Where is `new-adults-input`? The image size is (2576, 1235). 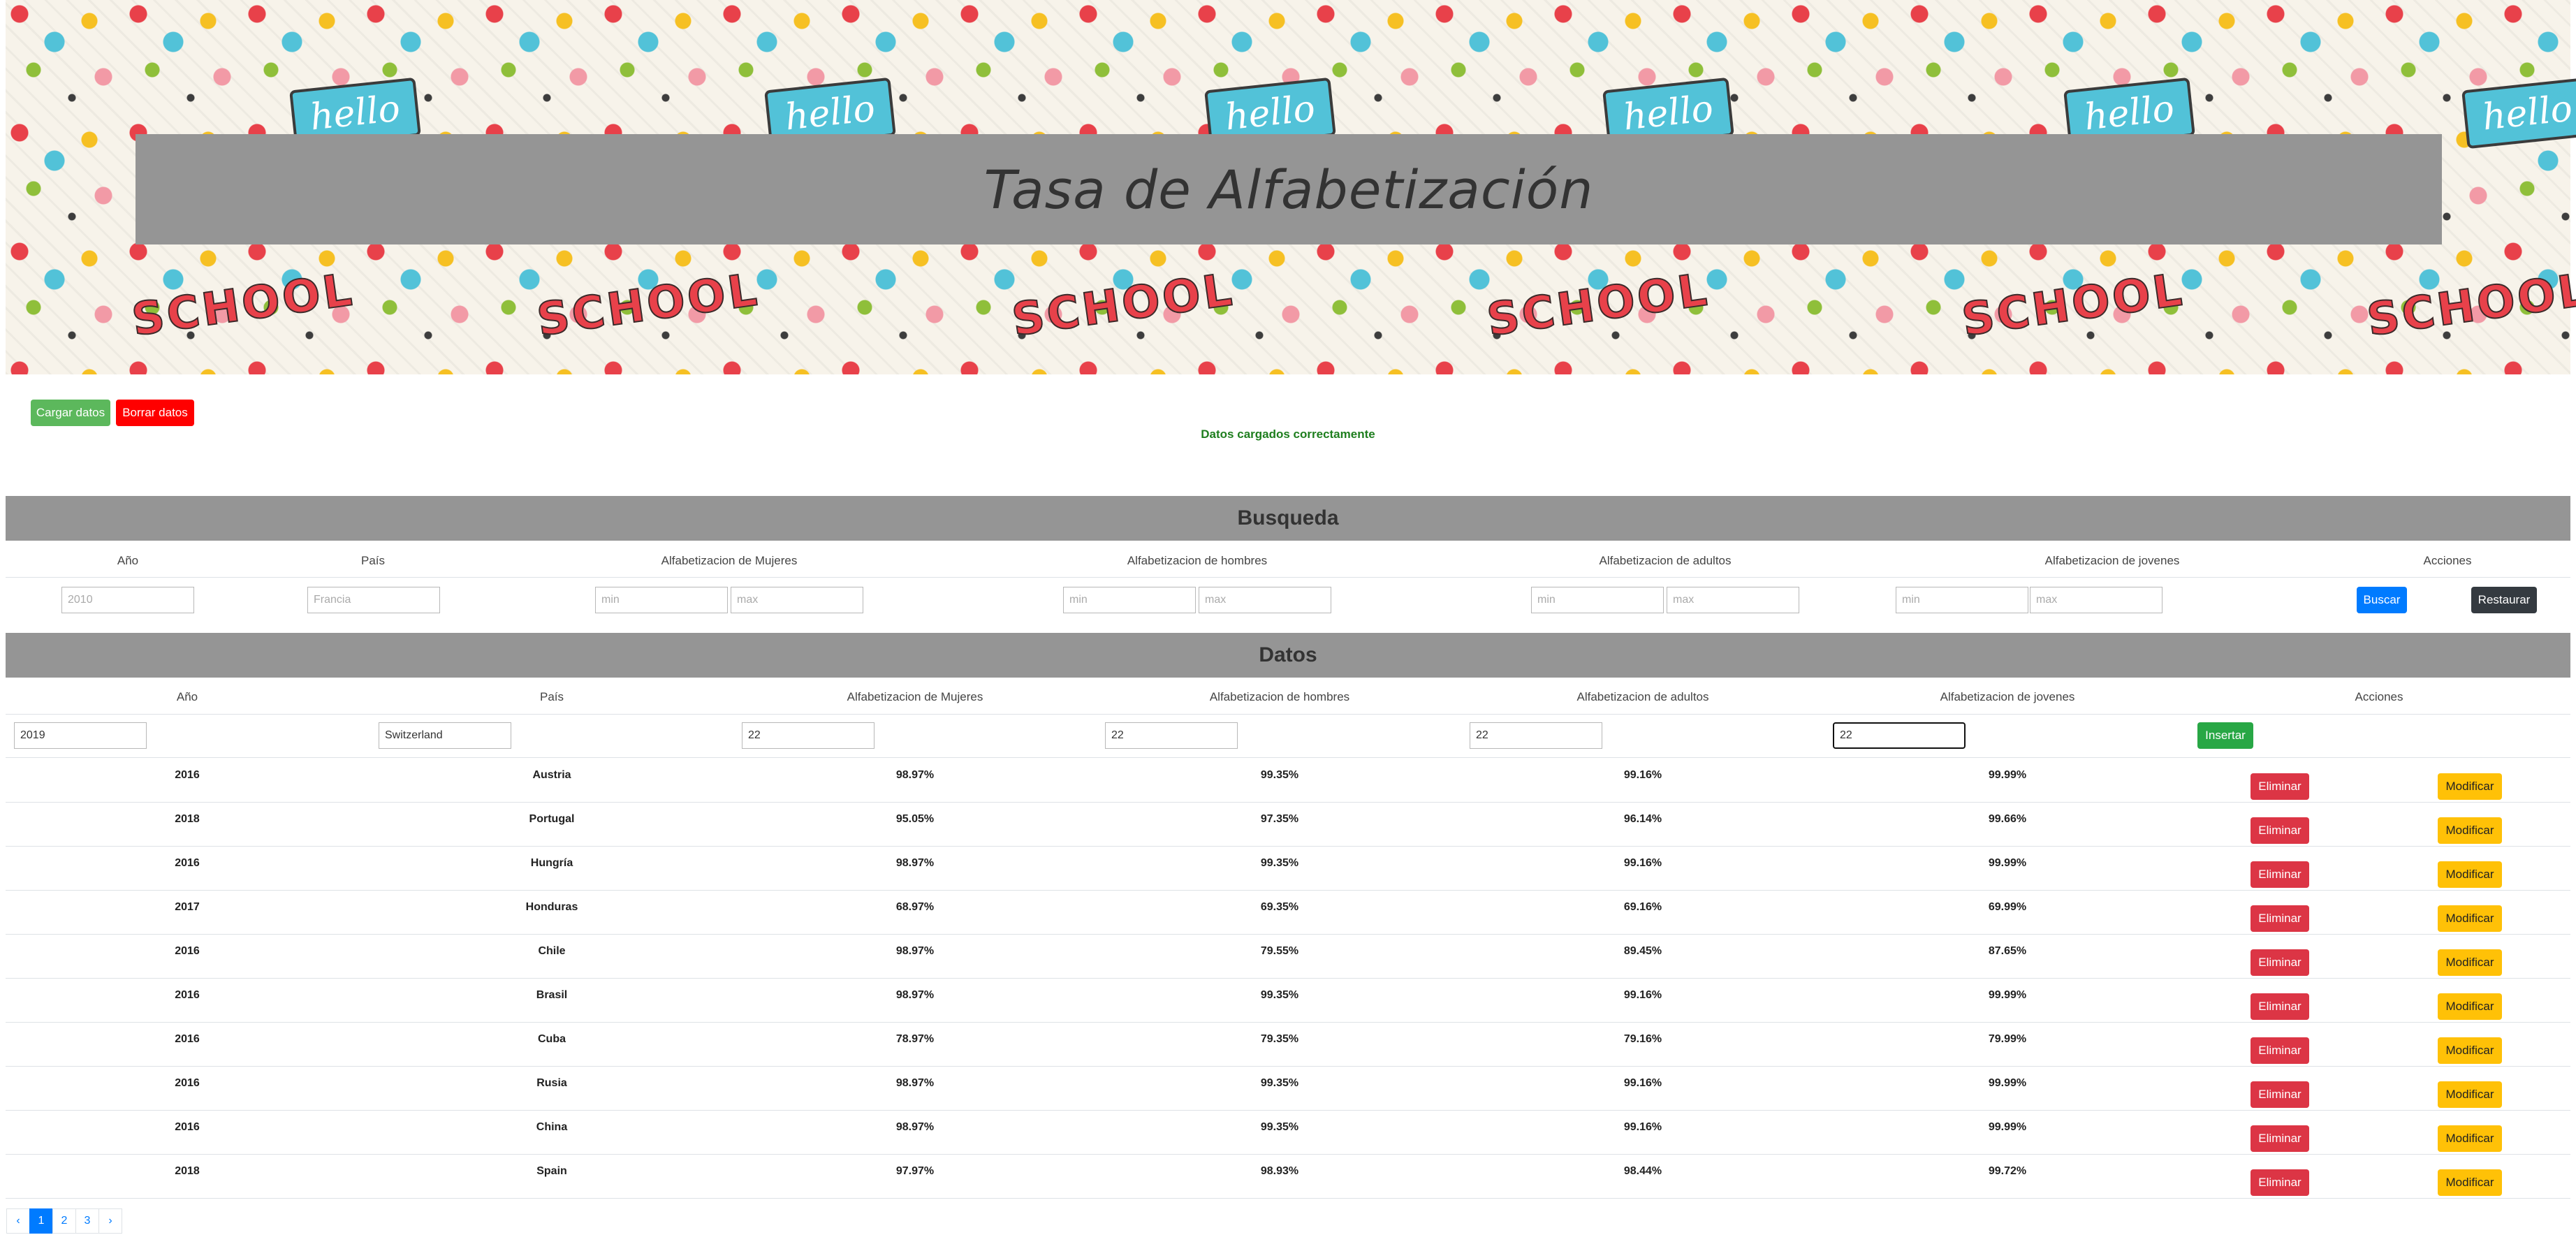 new-adults-input is located at coordinates (1536, 735).